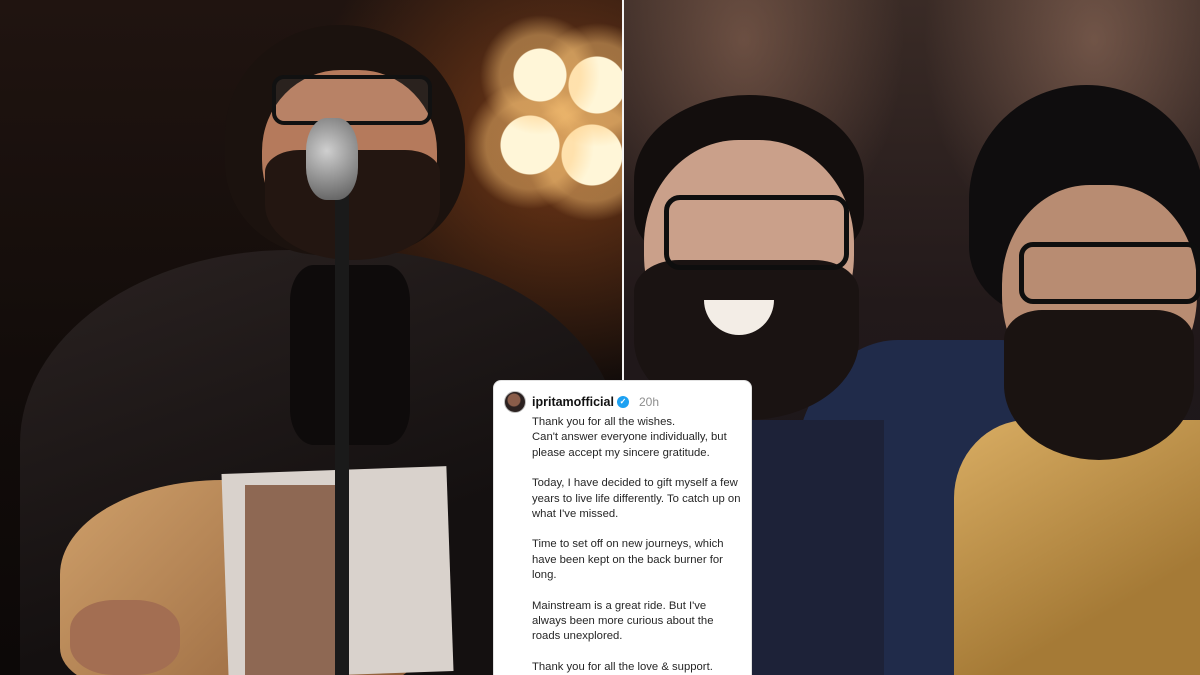  Describe the element at coordinates (350, 355) in the screenshot. I see `shirt` at that location.